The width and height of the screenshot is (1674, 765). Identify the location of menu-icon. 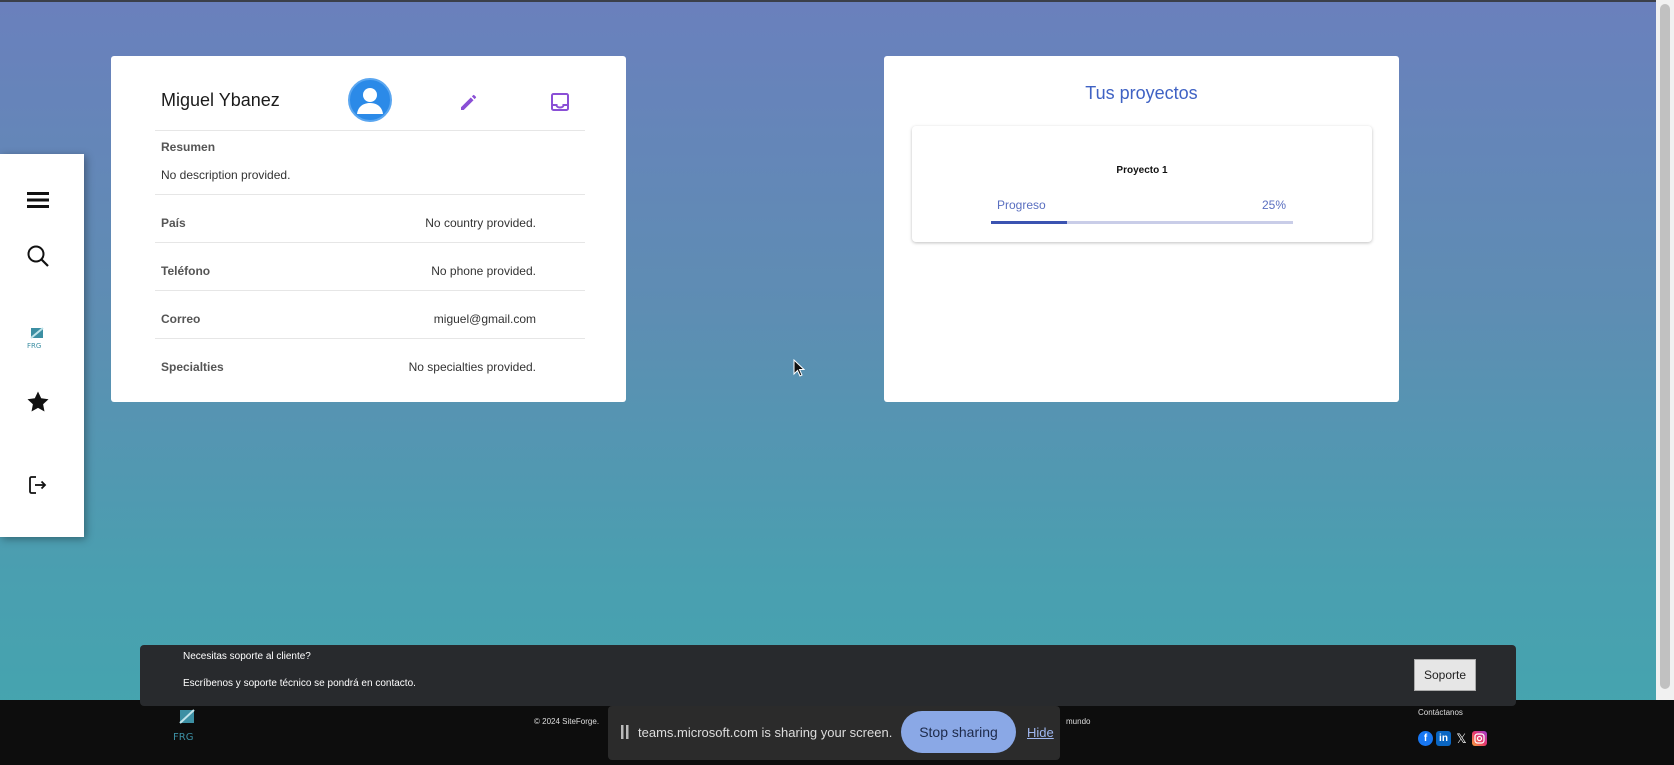
(38, 200).